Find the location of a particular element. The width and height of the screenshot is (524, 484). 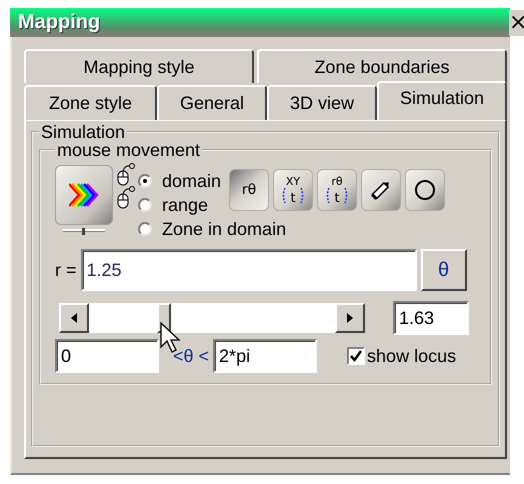

r-value-field: 1.25 is located at coordinates (248, 270).